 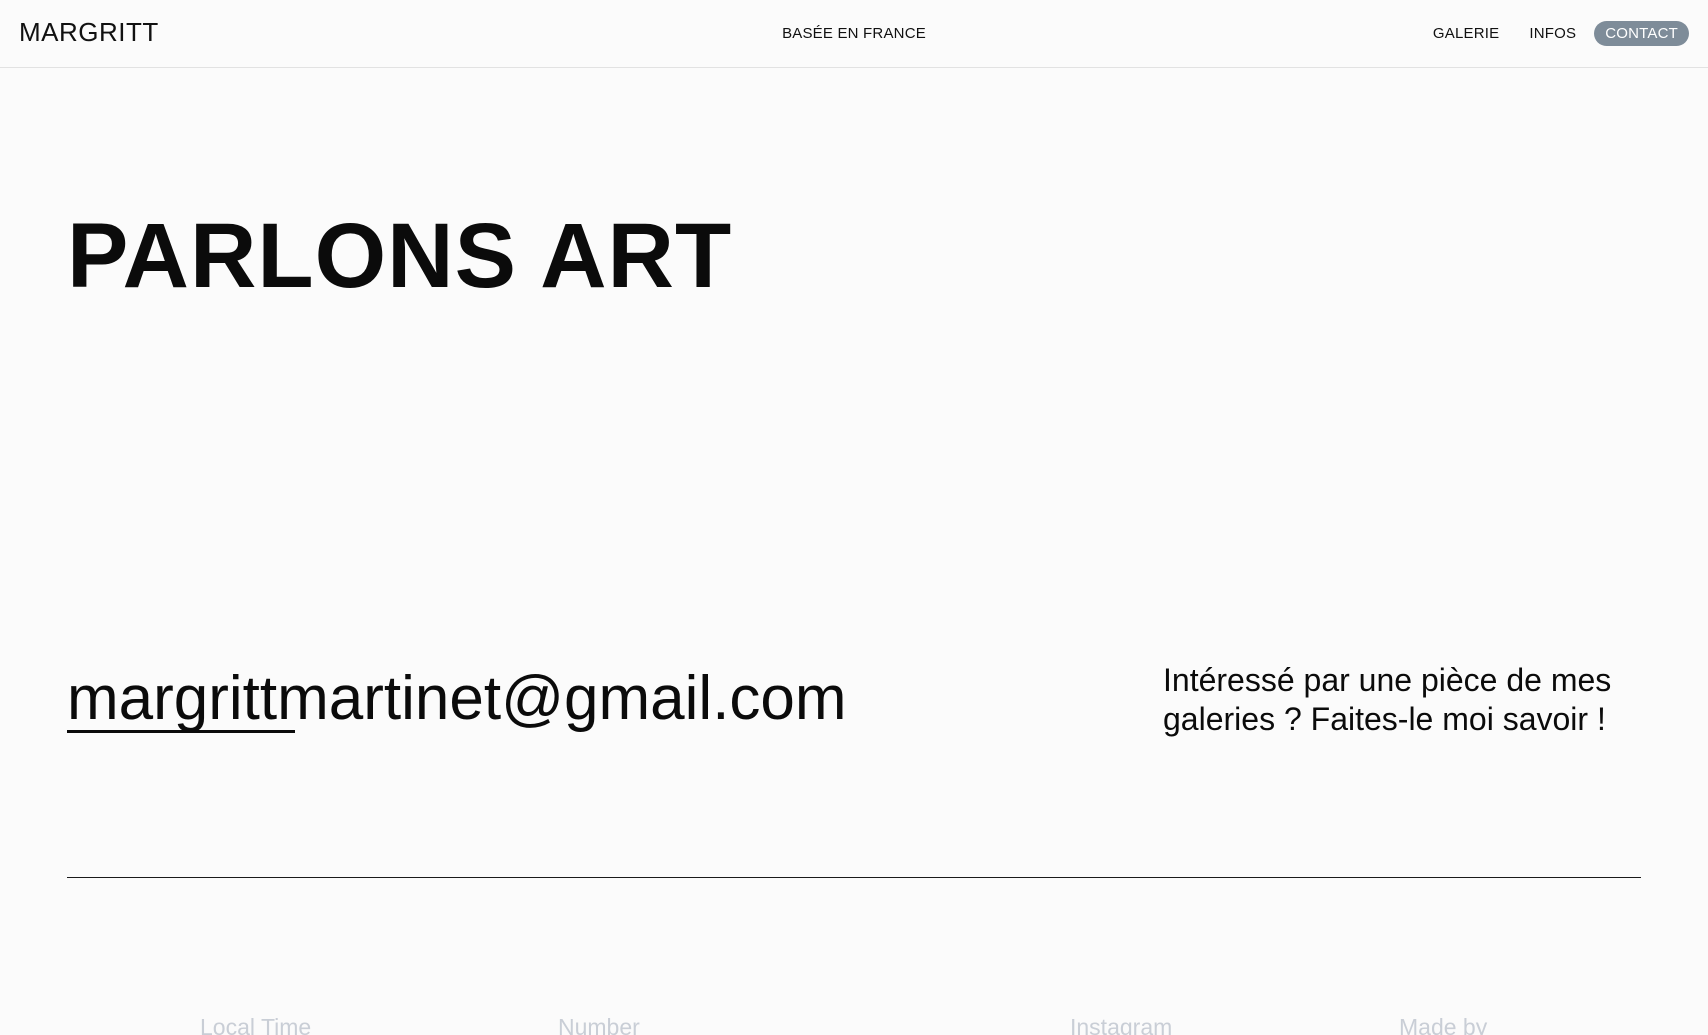 I want to click on contact-blurb-line-2: galeries ? Faites-le moi savoir !, so click(x=1384, y=719).